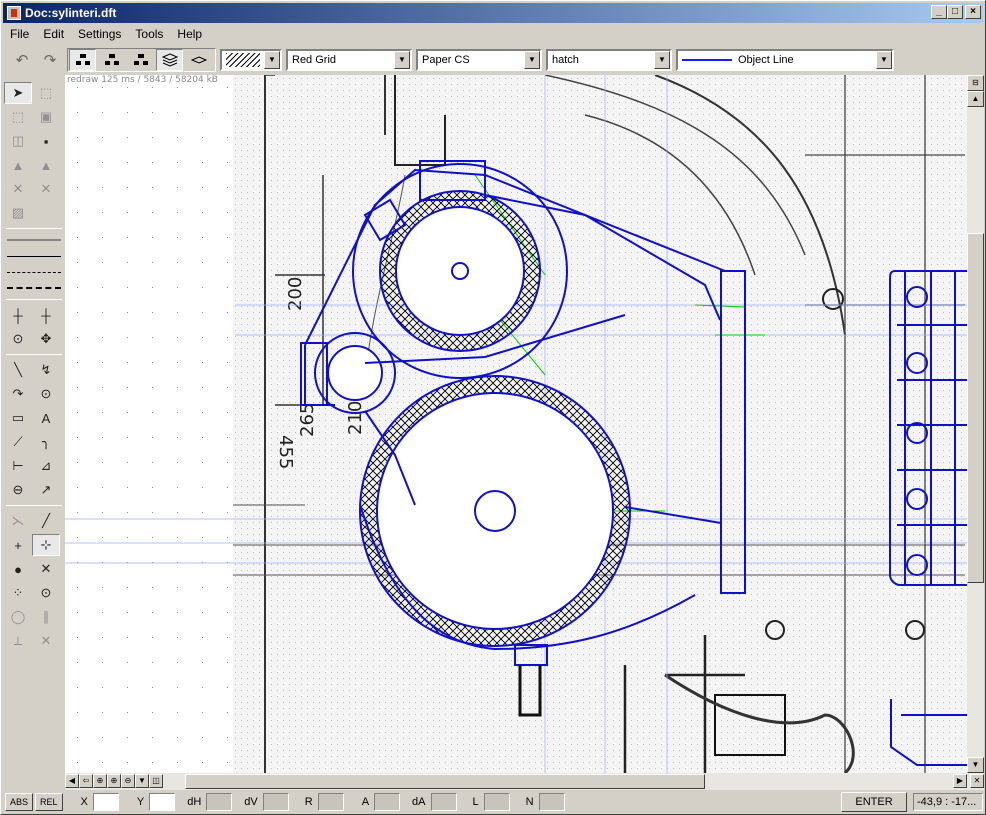 This screenshot has height=815, width=986. What do you see at coordinates (46, 617) in the screenshot?
I see `parallel-icon: ∥` at bounding box center [46, 617].